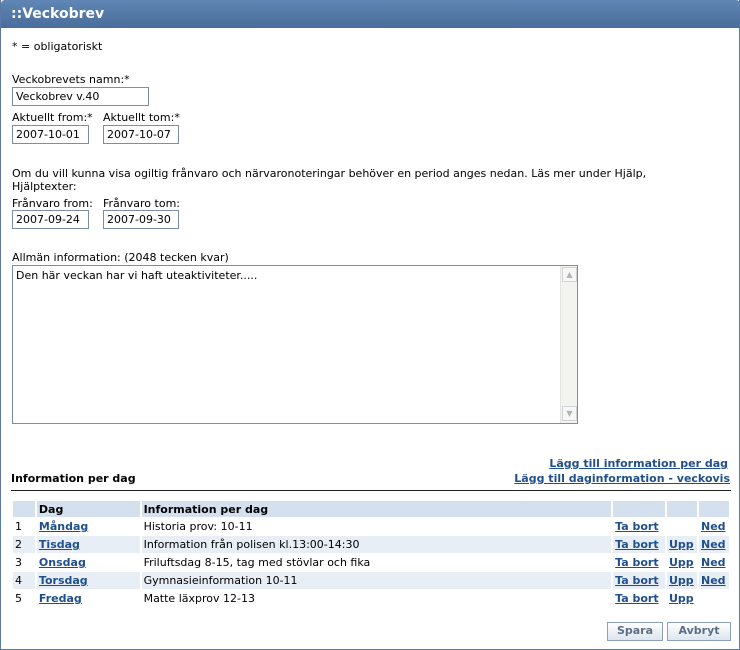 The width and height of the screenshot is (740, 650). Describe the element at coordinates (57, 46) in the screenshot. I see `required-note: * = obligatoriskt` at that location.